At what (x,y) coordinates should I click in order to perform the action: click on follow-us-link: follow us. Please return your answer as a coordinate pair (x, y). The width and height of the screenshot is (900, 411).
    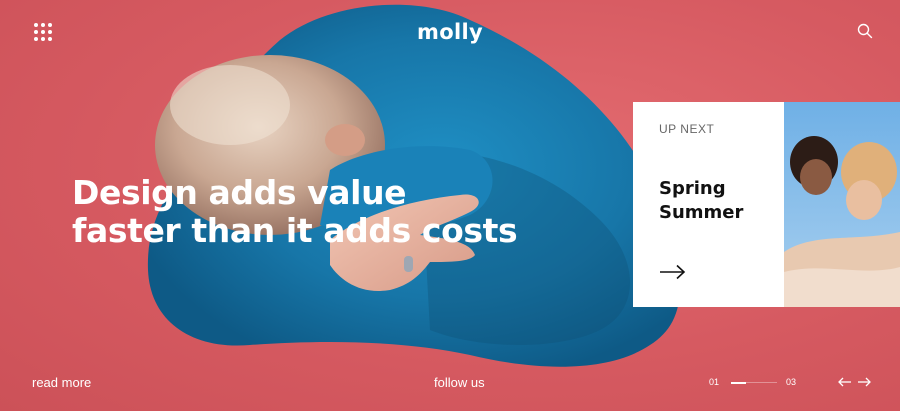
    Looking at the image, I should click on (459, 382).